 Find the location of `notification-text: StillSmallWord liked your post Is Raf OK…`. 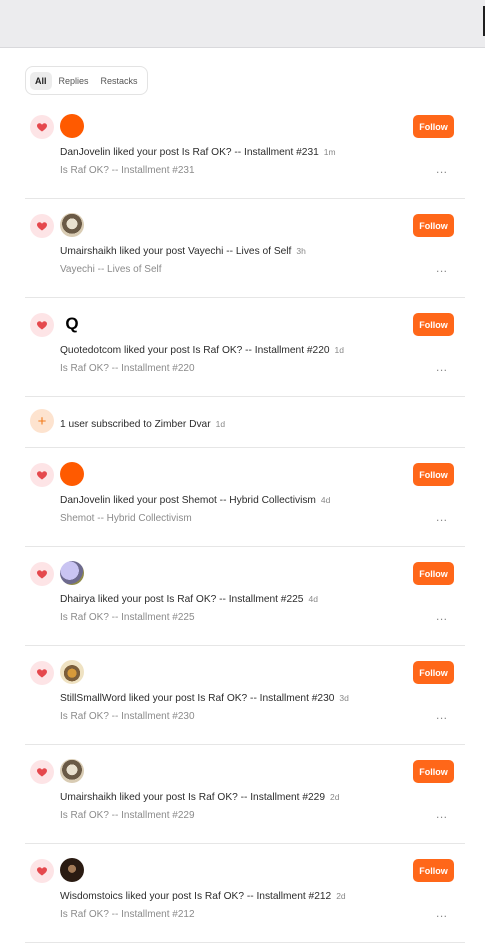

notification-text: StillSmallWord liked your post Is Raf OK… is located at coordinates (197, 698).